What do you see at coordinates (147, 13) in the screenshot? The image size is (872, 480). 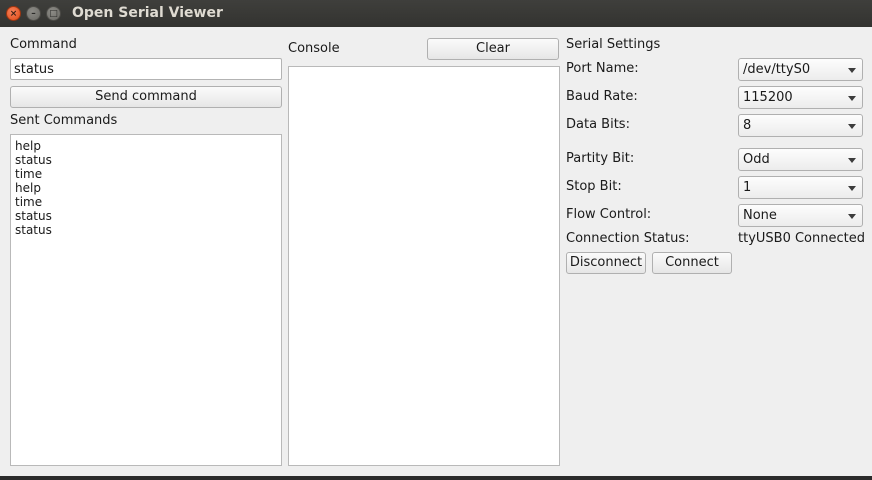 I see `window-title: Open Serial Viewer` at bounding box center [147, 13].